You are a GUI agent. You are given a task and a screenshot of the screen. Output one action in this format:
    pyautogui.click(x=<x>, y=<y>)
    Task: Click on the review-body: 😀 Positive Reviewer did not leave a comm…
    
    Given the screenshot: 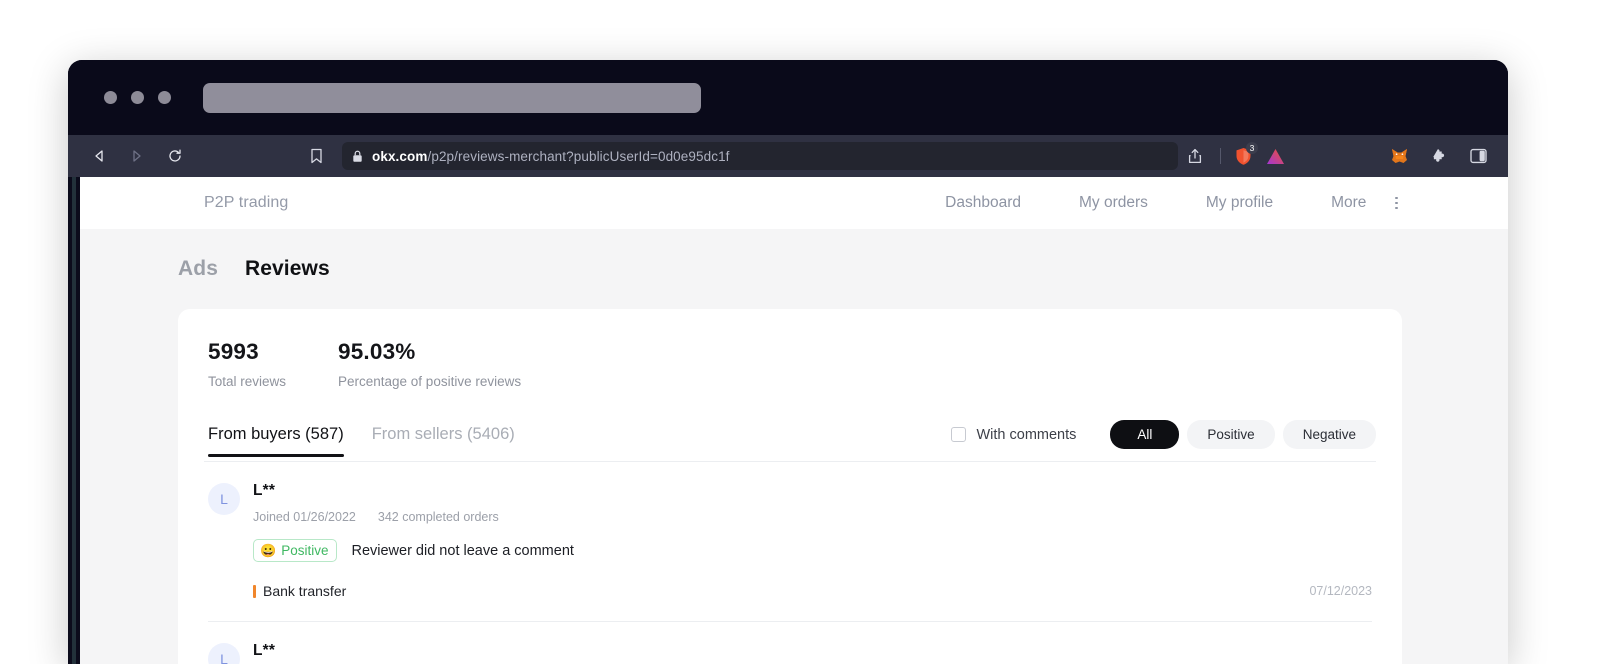 What is the action you would take?
    pyautogui.click(x=812, y=550)
    